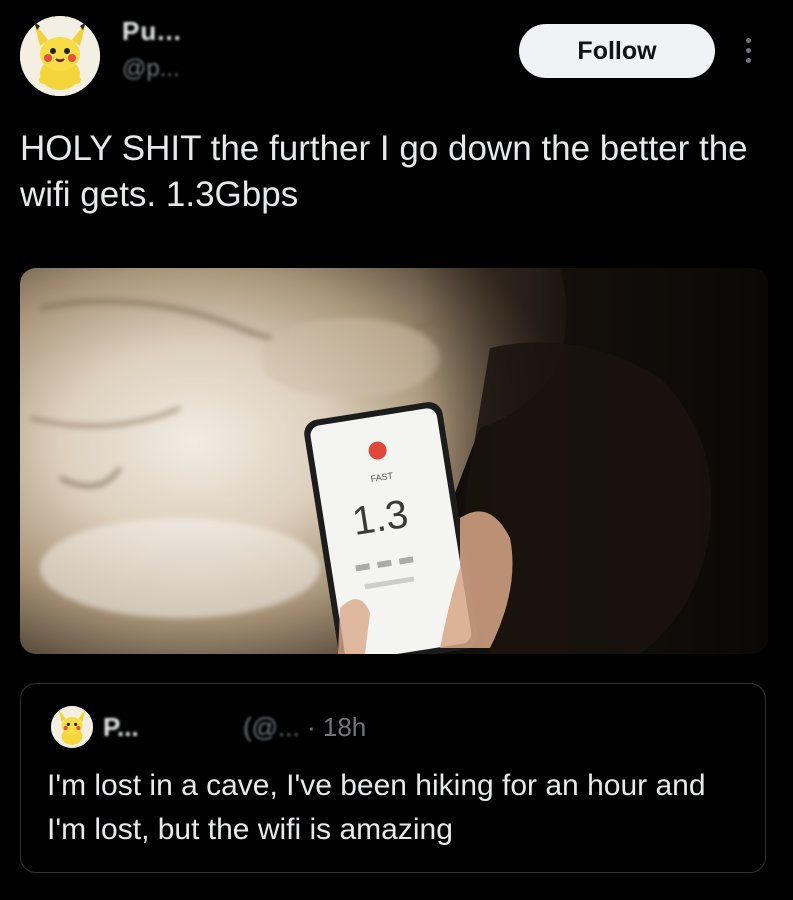  I want to click on more-dots-icon, so click(748, 50).